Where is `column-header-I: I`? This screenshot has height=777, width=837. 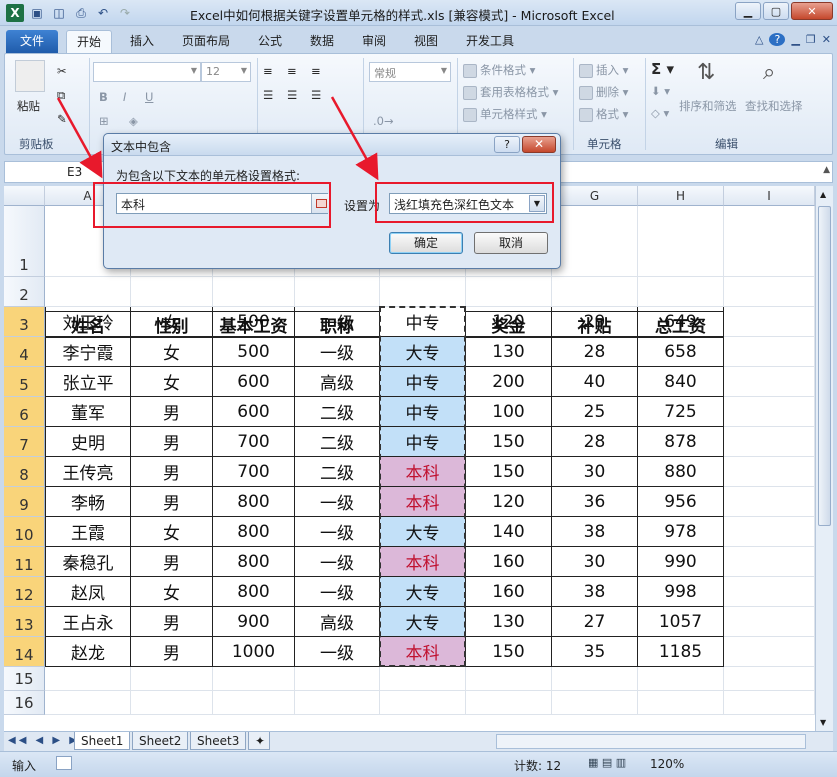 column-header-I: I is located at coordinates (769, 196).